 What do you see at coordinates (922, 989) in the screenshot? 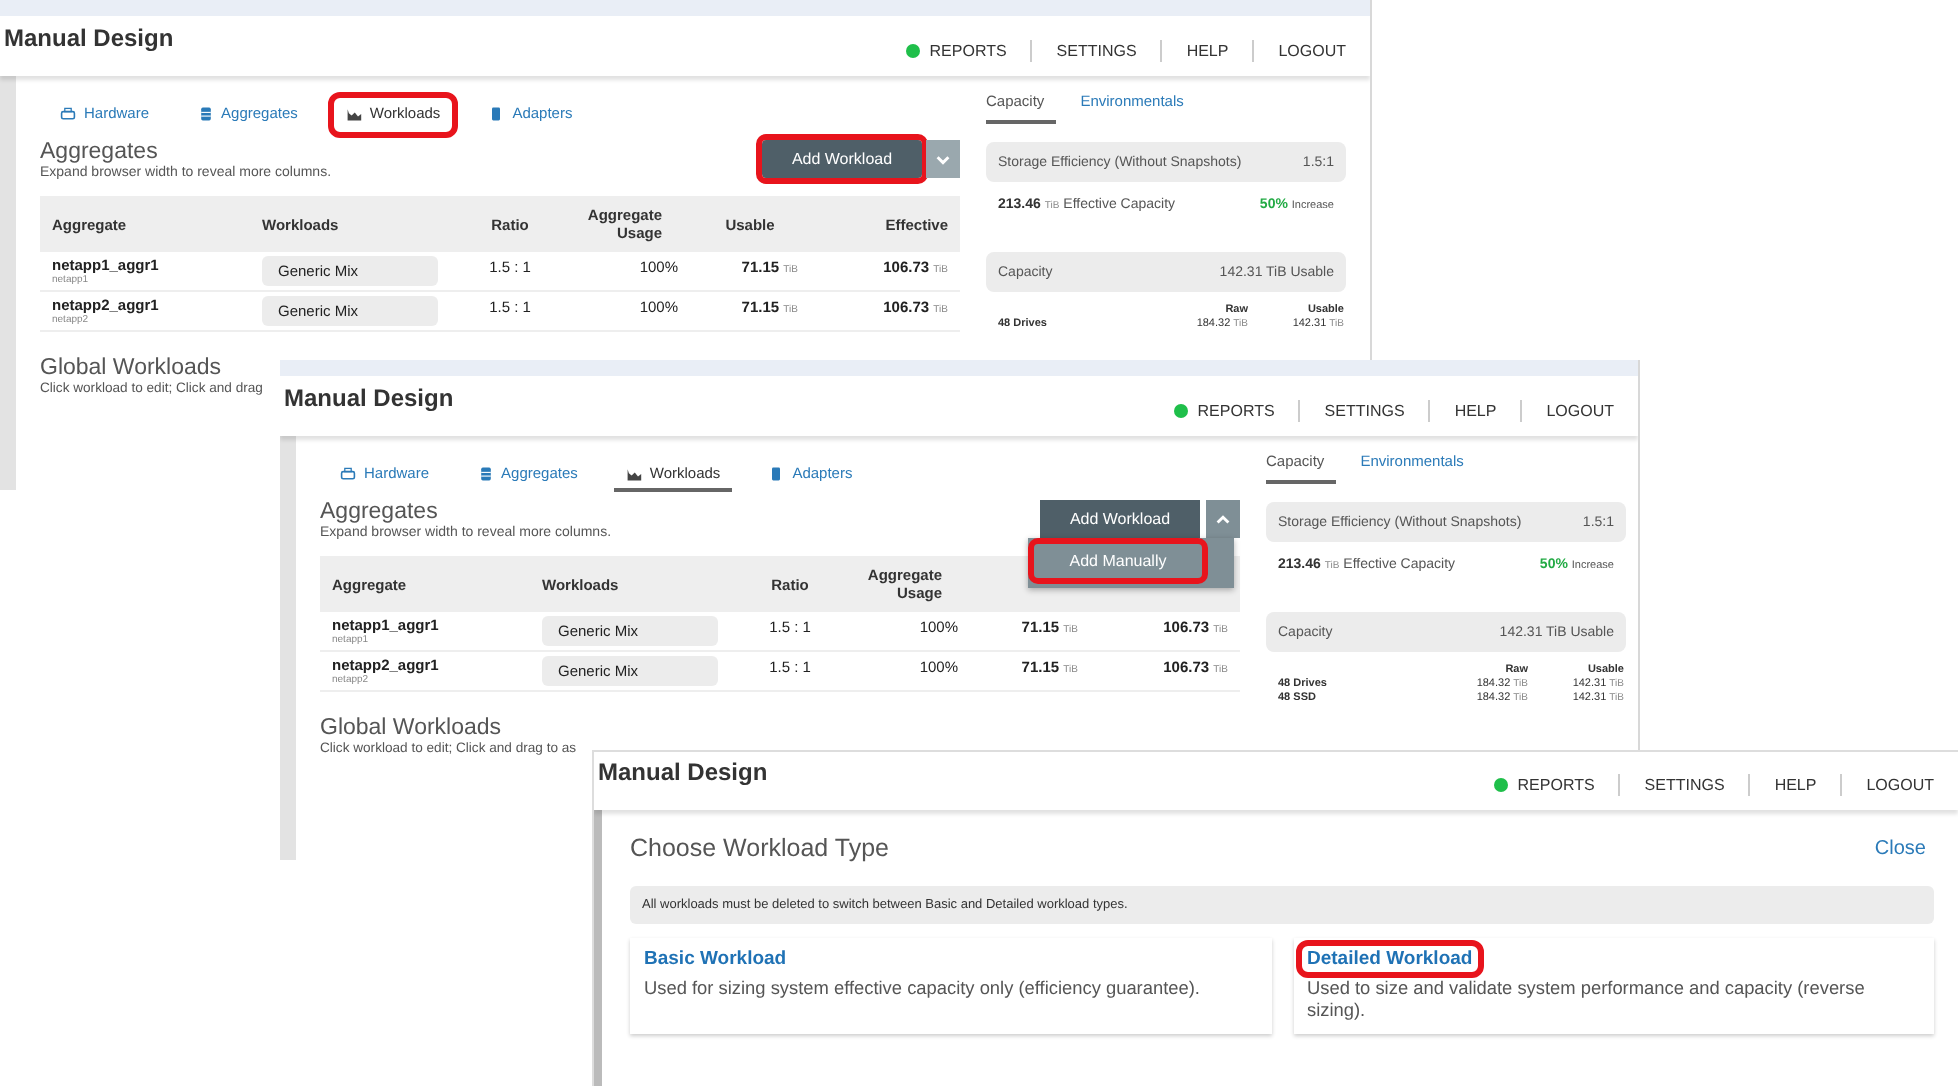
I see `option-description: Used for sizing system effective capacity only (efficiency guarantee).` at bounding box center [922, 989].